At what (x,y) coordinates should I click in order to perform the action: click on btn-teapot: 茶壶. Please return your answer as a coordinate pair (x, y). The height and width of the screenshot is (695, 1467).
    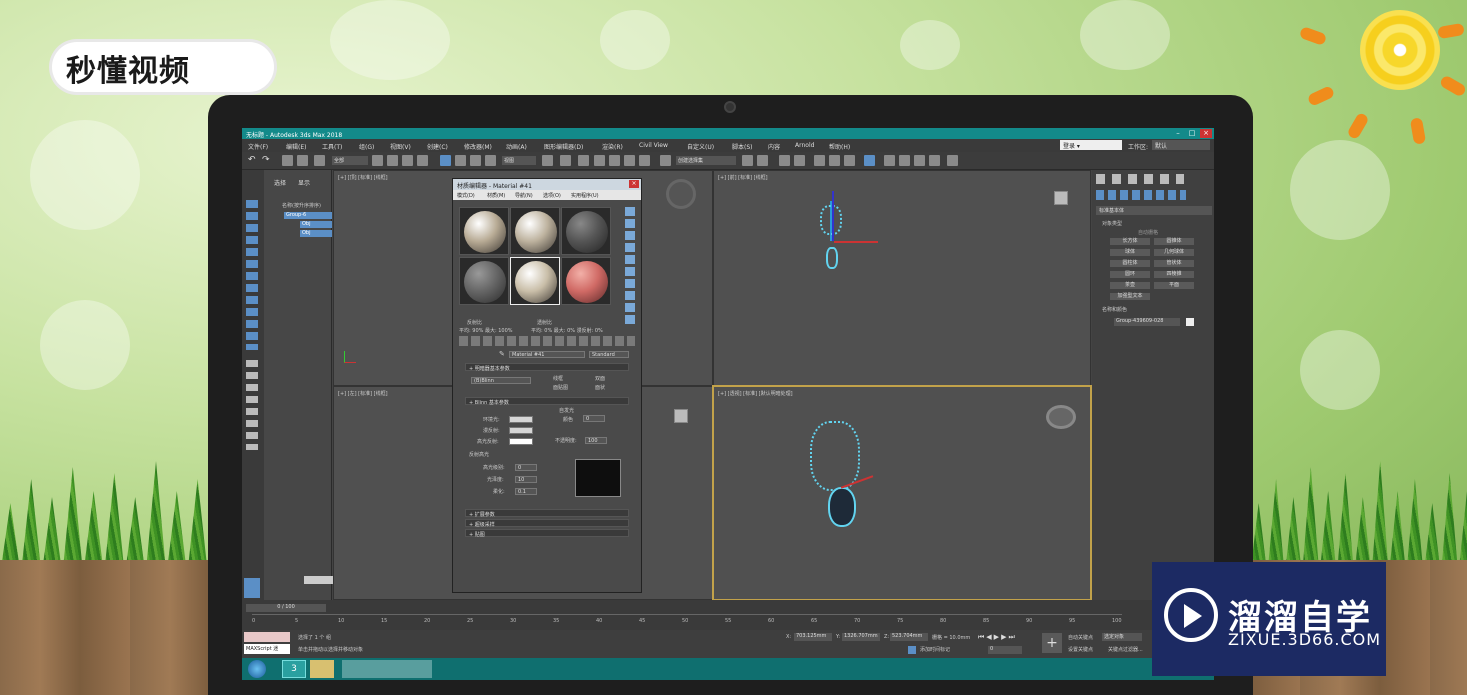
    Looking at the image, I should click on (1130, 285).